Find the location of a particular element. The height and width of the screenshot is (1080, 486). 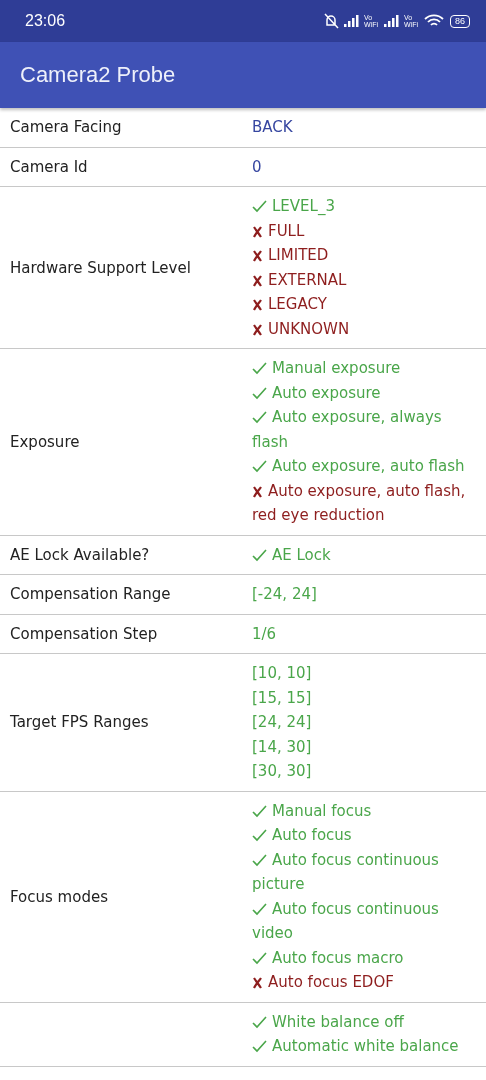

property-value: [10, 10] is located at coordinates (282, 673).